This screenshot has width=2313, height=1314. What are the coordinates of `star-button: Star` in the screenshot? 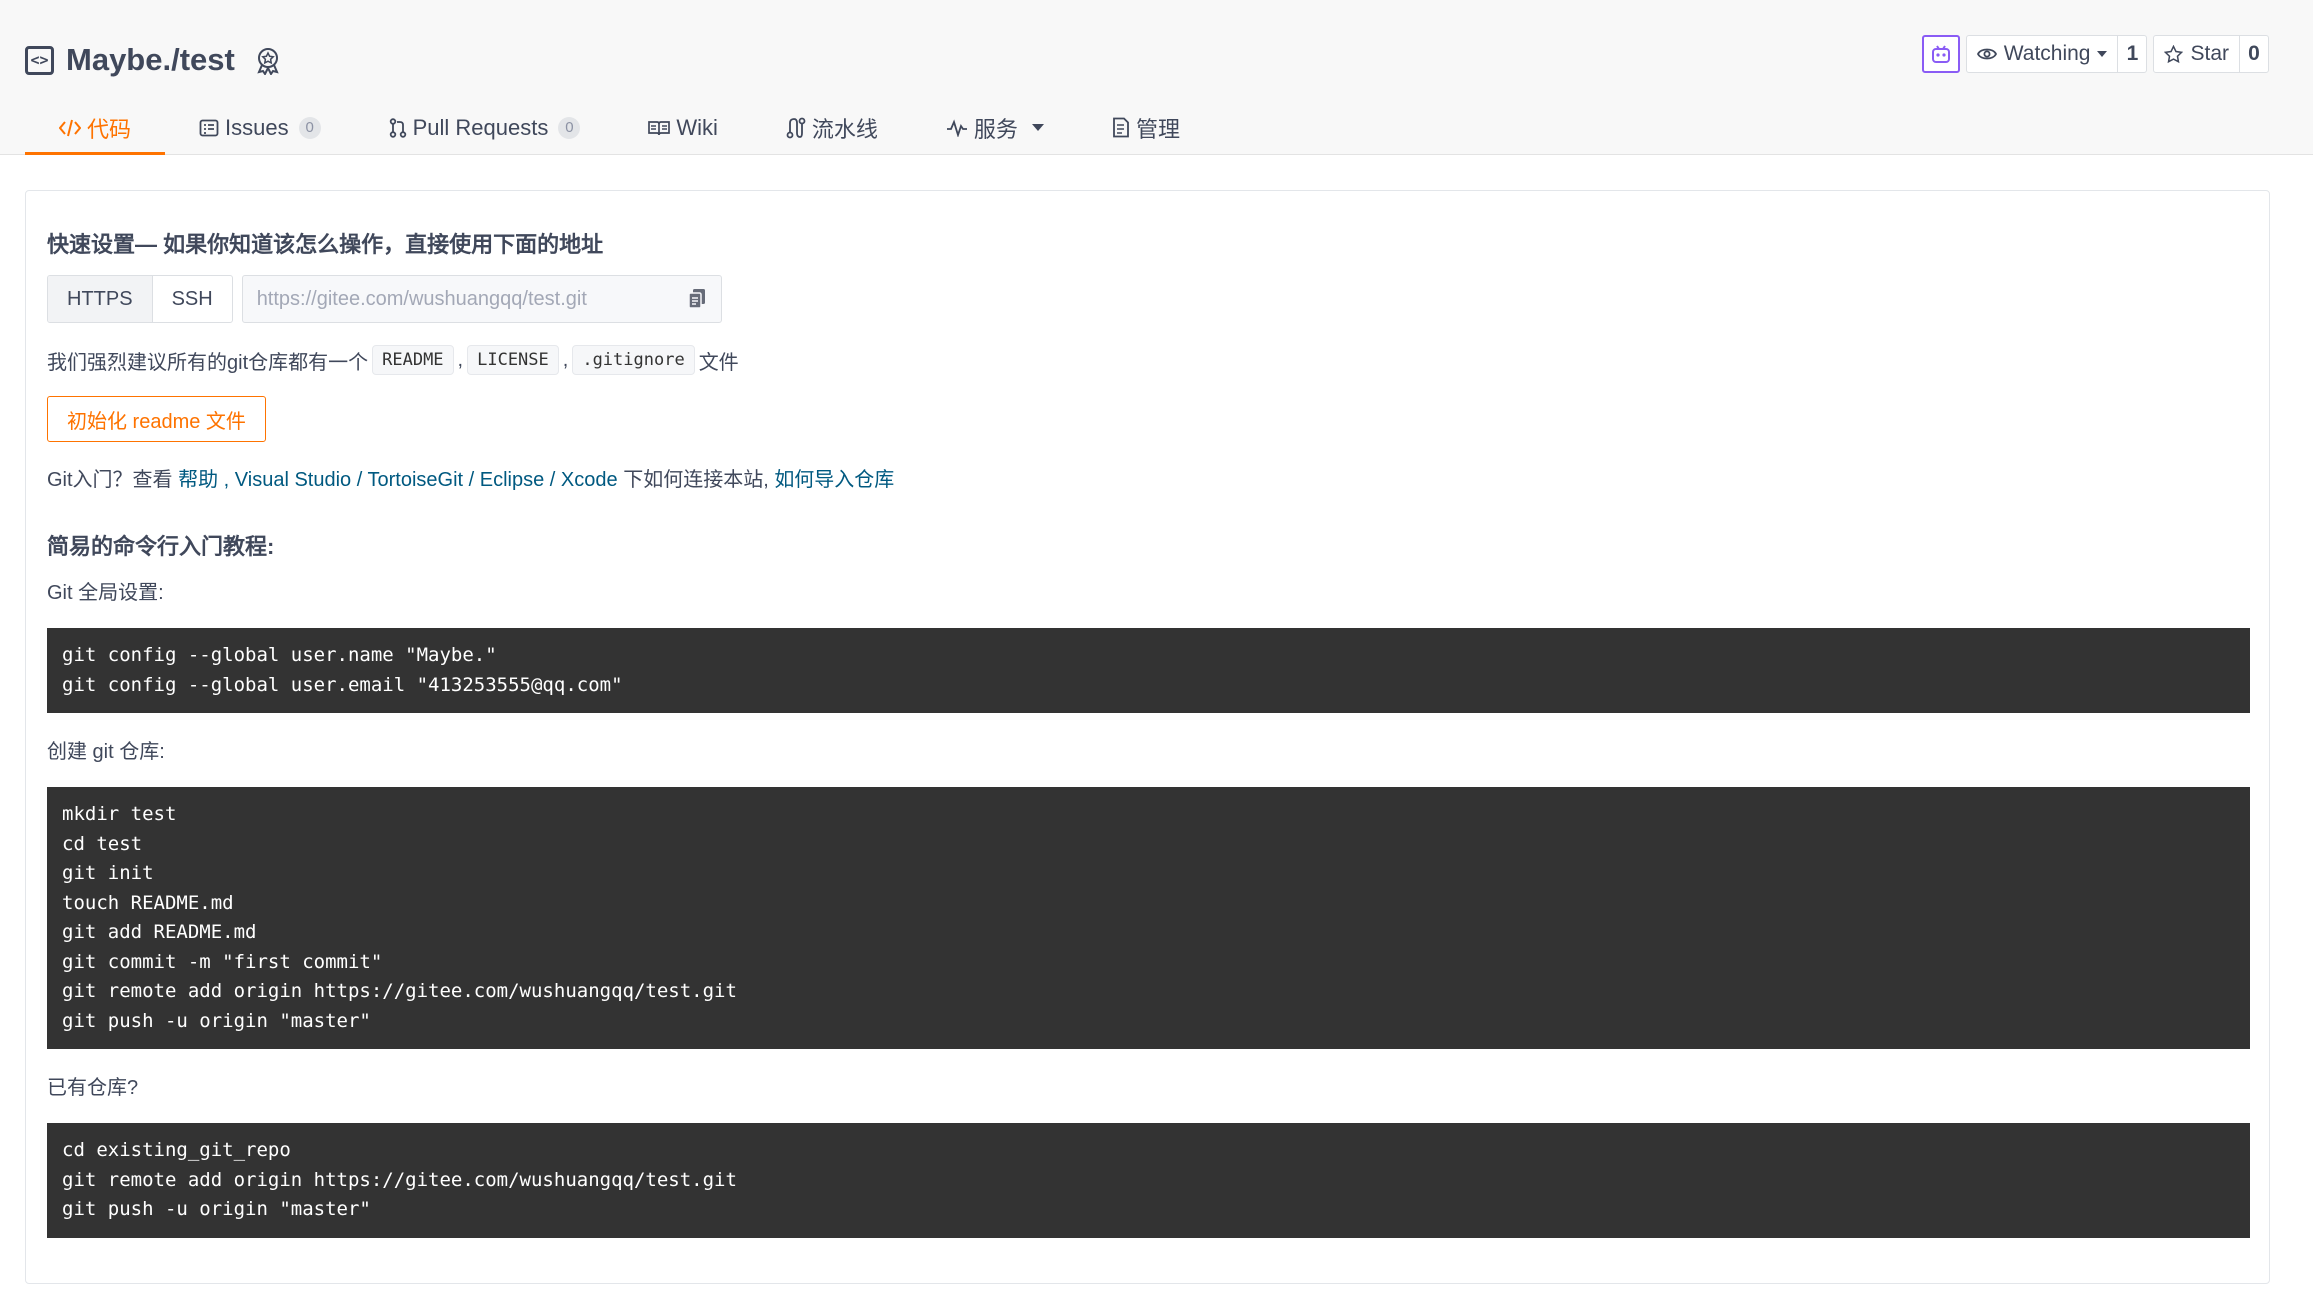 It's located at (2197, 54).